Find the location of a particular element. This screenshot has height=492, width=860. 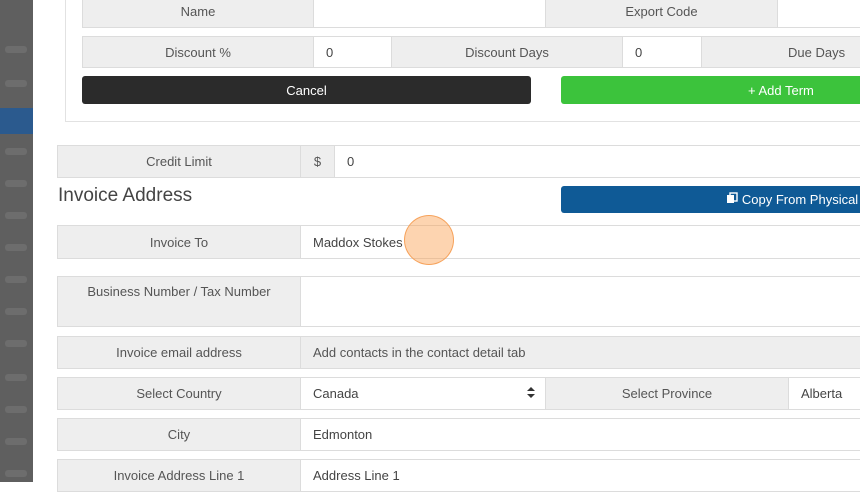

discount-days-label: Discount Days is located at coordinates (507, 52).